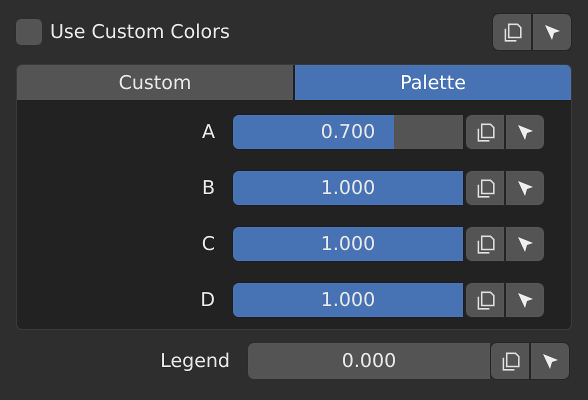 This screenshot has width=588, height=400. Describe the element at coordinates (208, 188) in the screenshot. I see `field-label: B` at that location.